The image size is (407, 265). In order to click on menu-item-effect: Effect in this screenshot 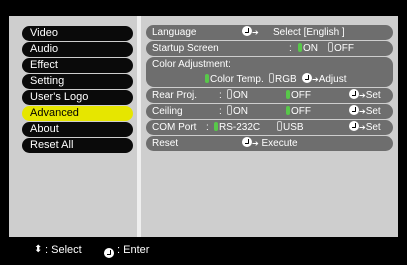, I will do `click(77, 65)`.